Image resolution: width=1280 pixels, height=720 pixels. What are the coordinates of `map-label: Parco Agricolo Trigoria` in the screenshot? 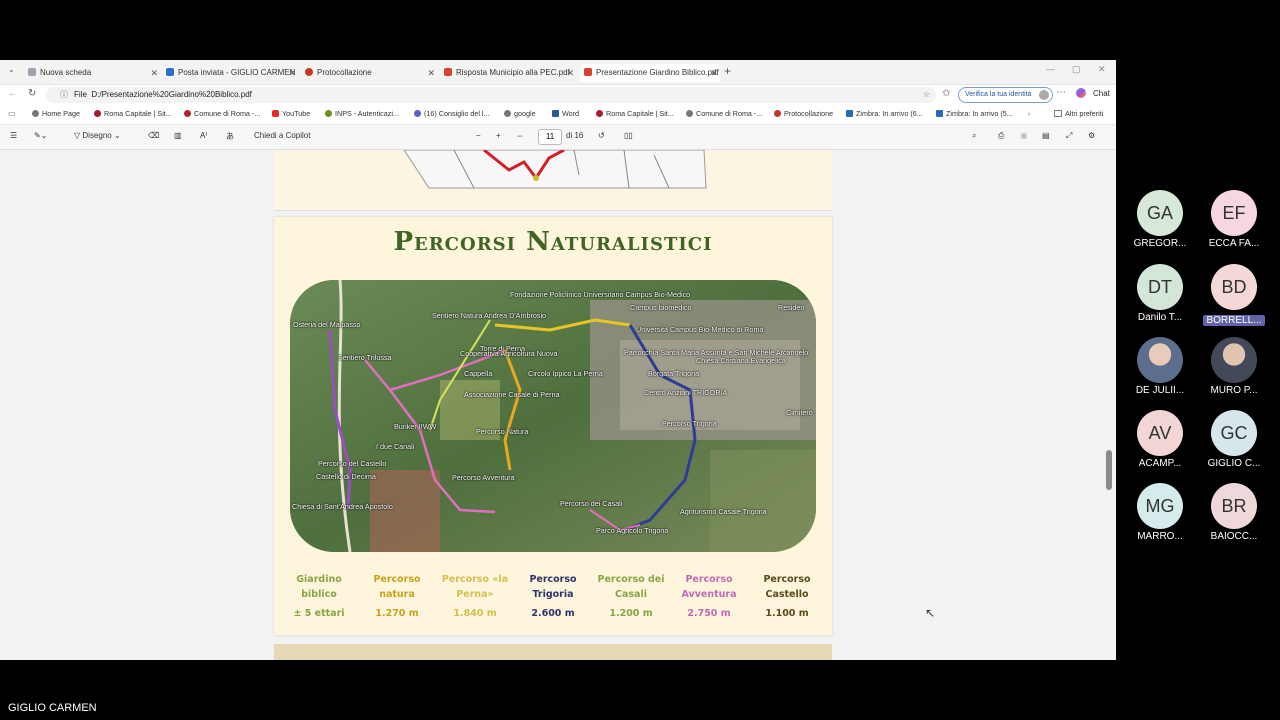 It's located at (632, 530).